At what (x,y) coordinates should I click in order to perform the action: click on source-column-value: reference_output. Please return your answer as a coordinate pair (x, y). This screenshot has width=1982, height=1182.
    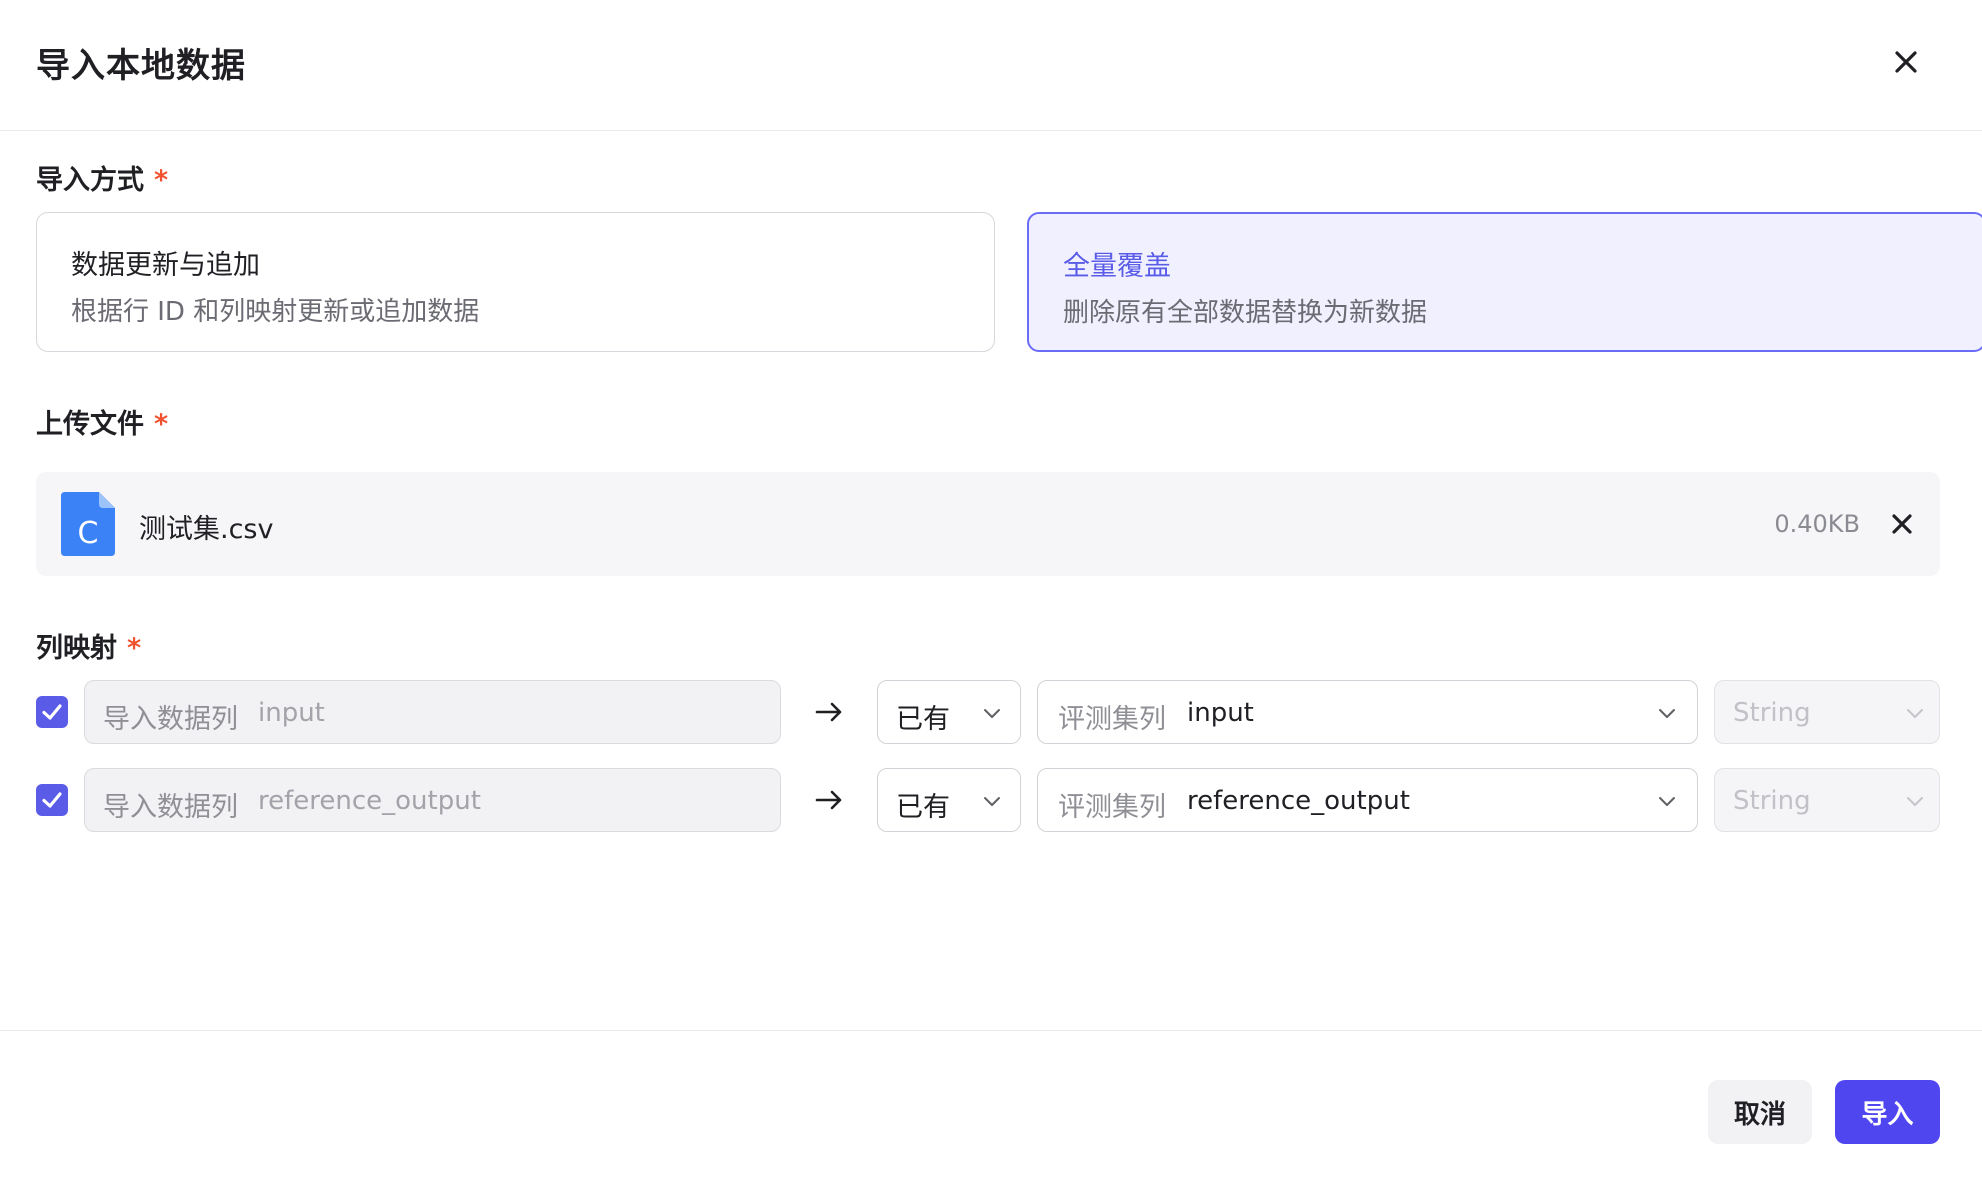
    Looking at the image, I should click on (369, 801).